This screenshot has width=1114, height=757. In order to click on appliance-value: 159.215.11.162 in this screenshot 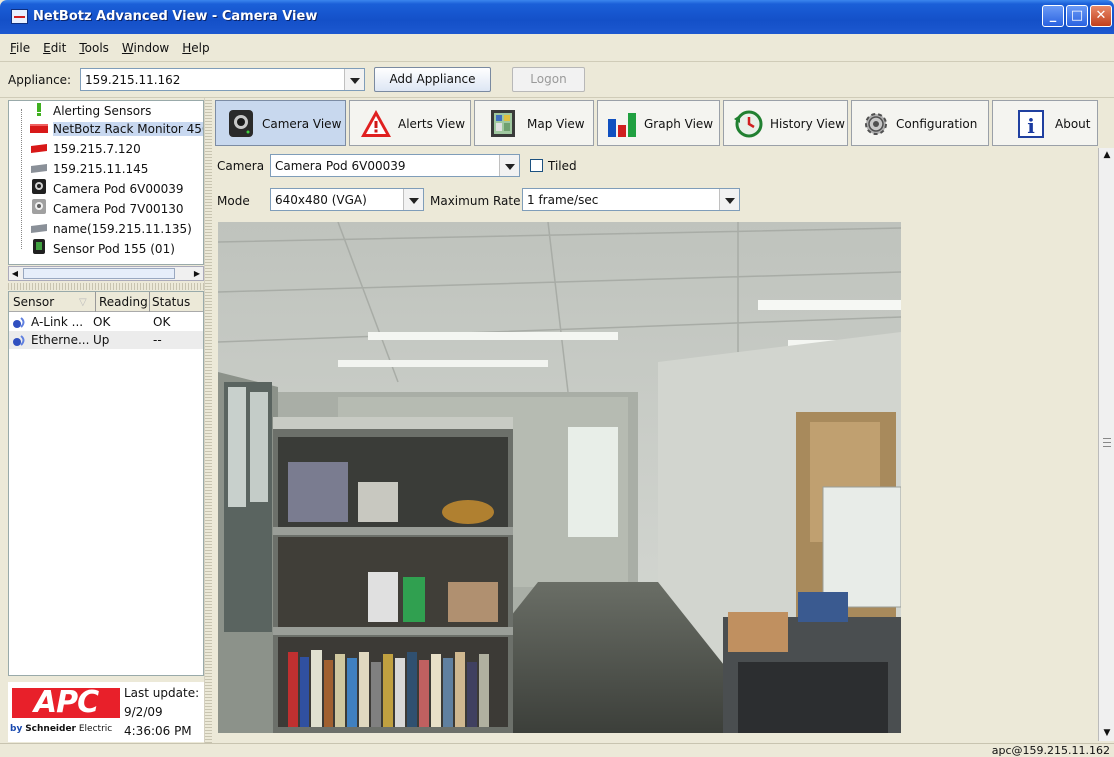, I will do `click(133, 80)`.